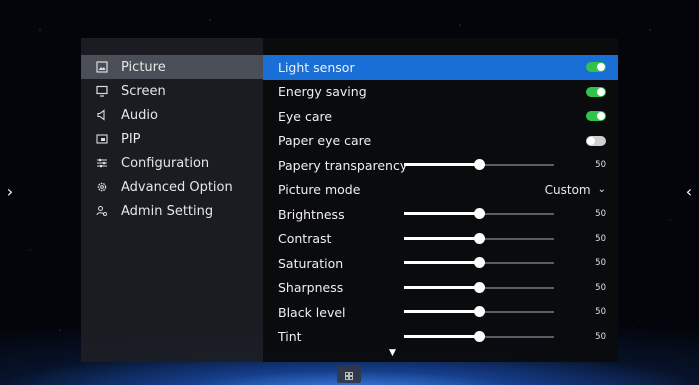 This screenshot has height=385, width=699. Describe the element at coordinates (172, 139) in the screenshot. I see `sidebar-item-pip: PIP` at that location.